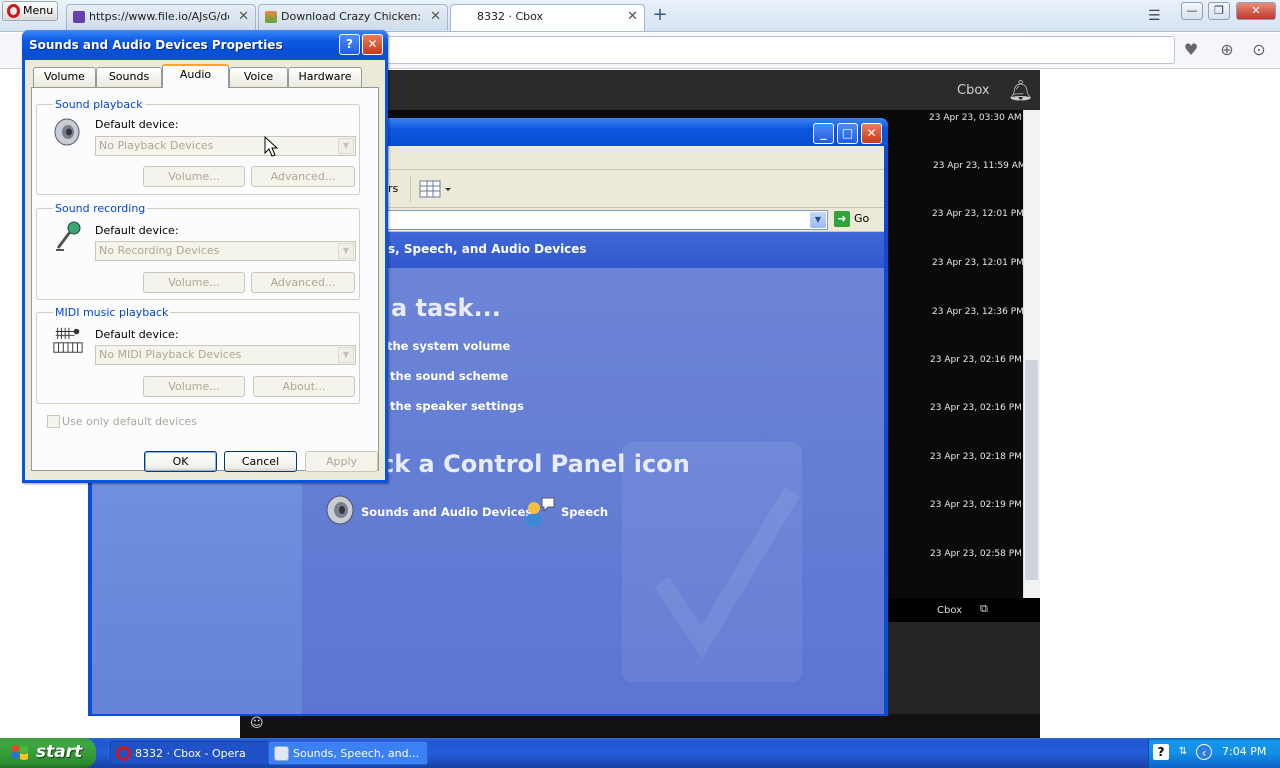  Describe the element at coordinates (100, 208) in the screenshot. I see `group-label: Sound recording` at that location.